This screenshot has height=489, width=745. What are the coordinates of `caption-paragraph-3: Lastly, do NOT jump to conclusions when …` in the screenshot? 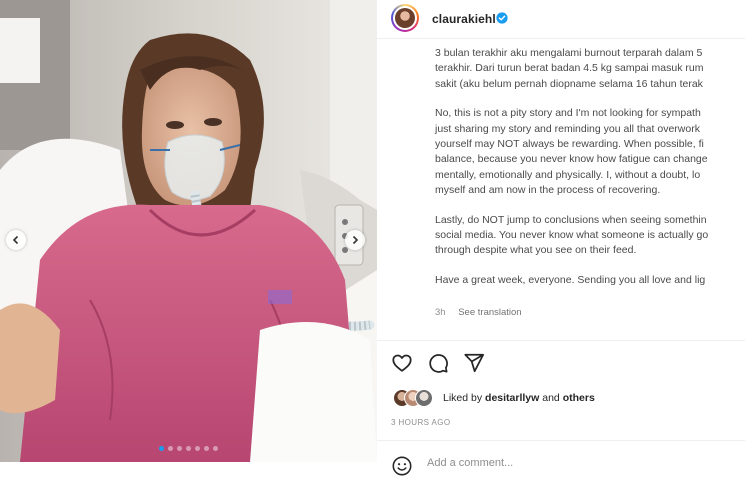 It's located at (590, 236).